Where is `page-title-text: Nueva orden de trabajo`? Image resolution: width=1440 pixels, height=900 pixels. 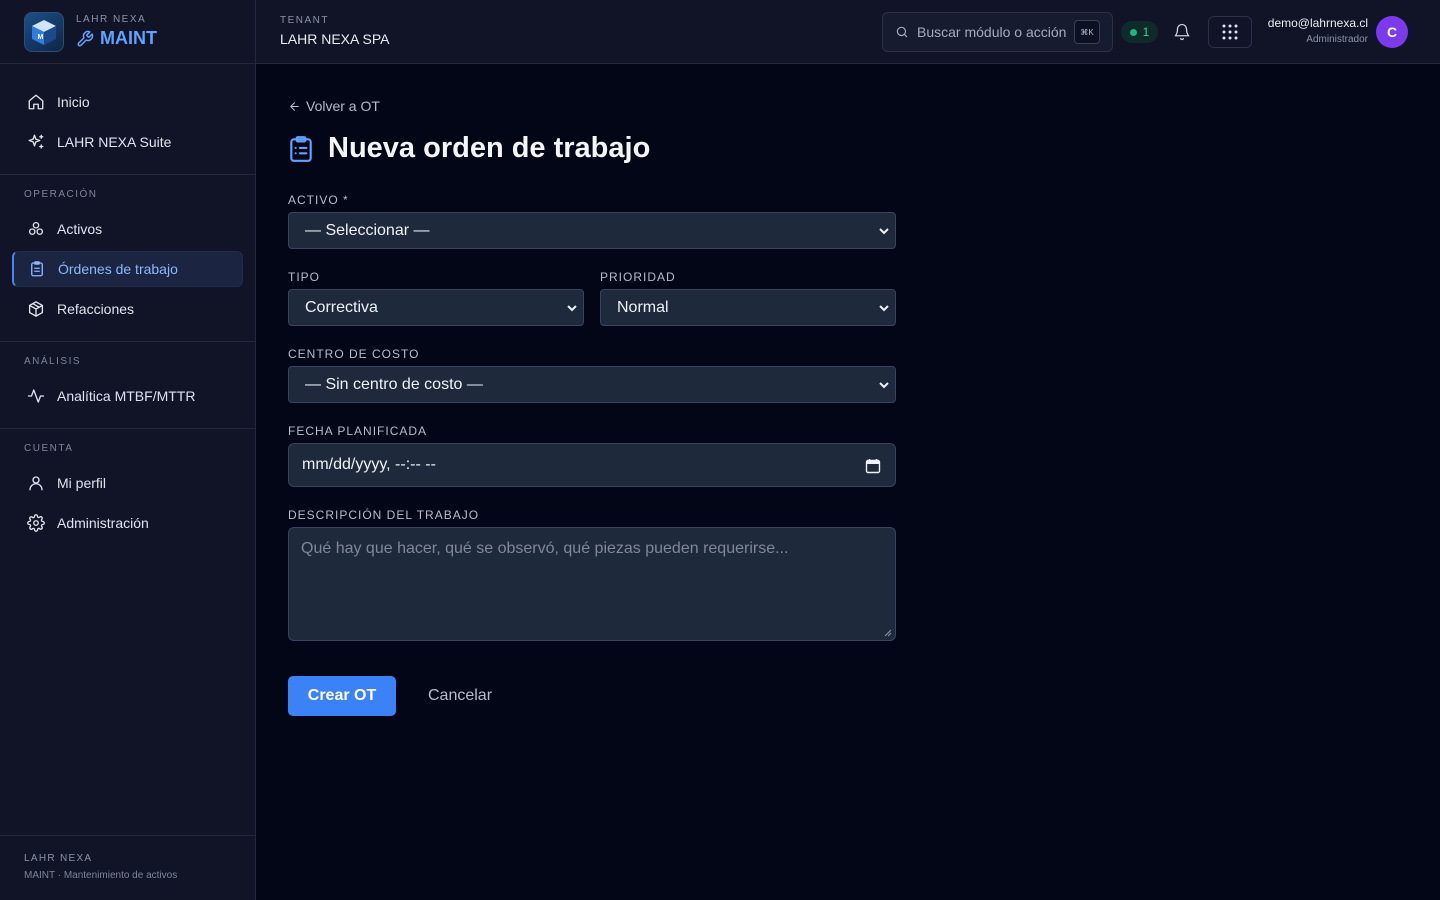 page-title-text: Nueva orden de trabajo is located at coordinates (489, 148).